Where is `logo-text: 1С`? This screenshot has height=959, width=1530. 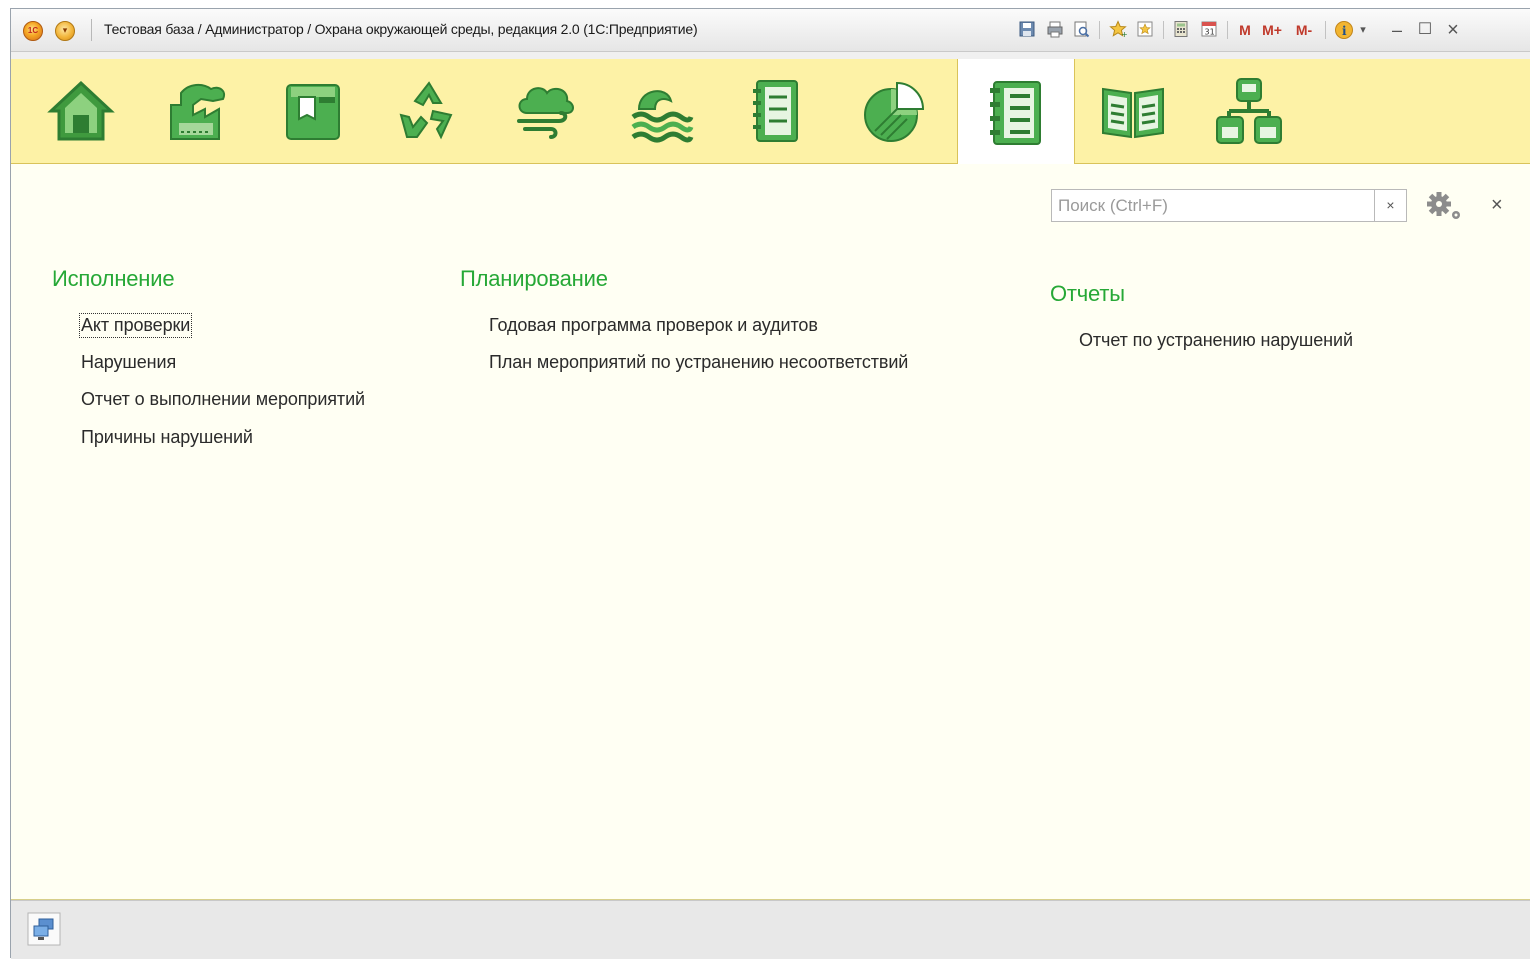
logo-text: 1С is located at coordinates (33, 30).